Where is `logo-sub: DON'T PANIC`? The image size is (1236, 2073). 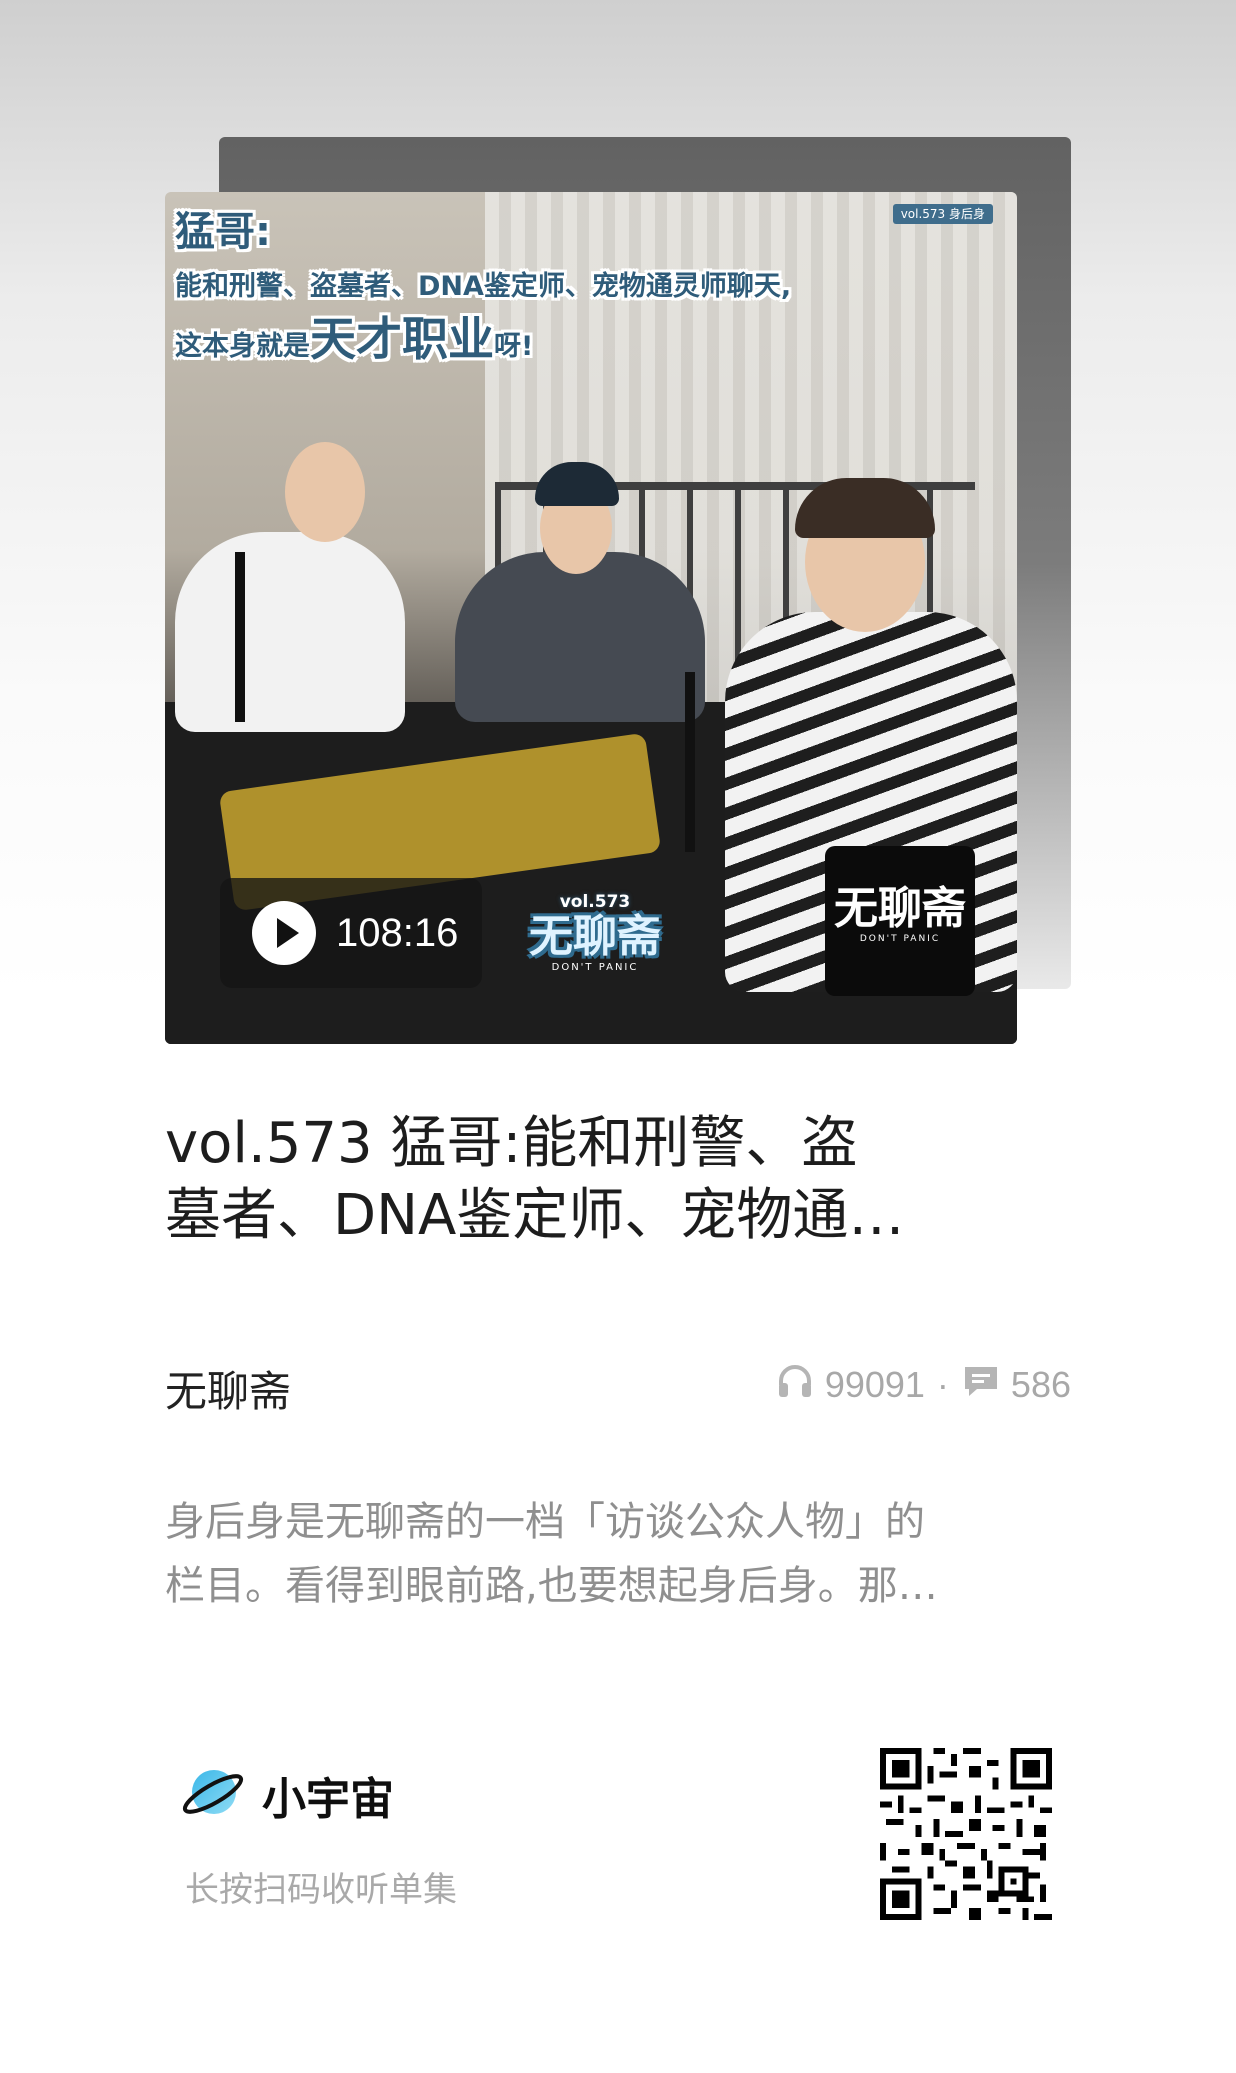
logo-sub: DON'T PANIC is located at coordinates (595, 967).